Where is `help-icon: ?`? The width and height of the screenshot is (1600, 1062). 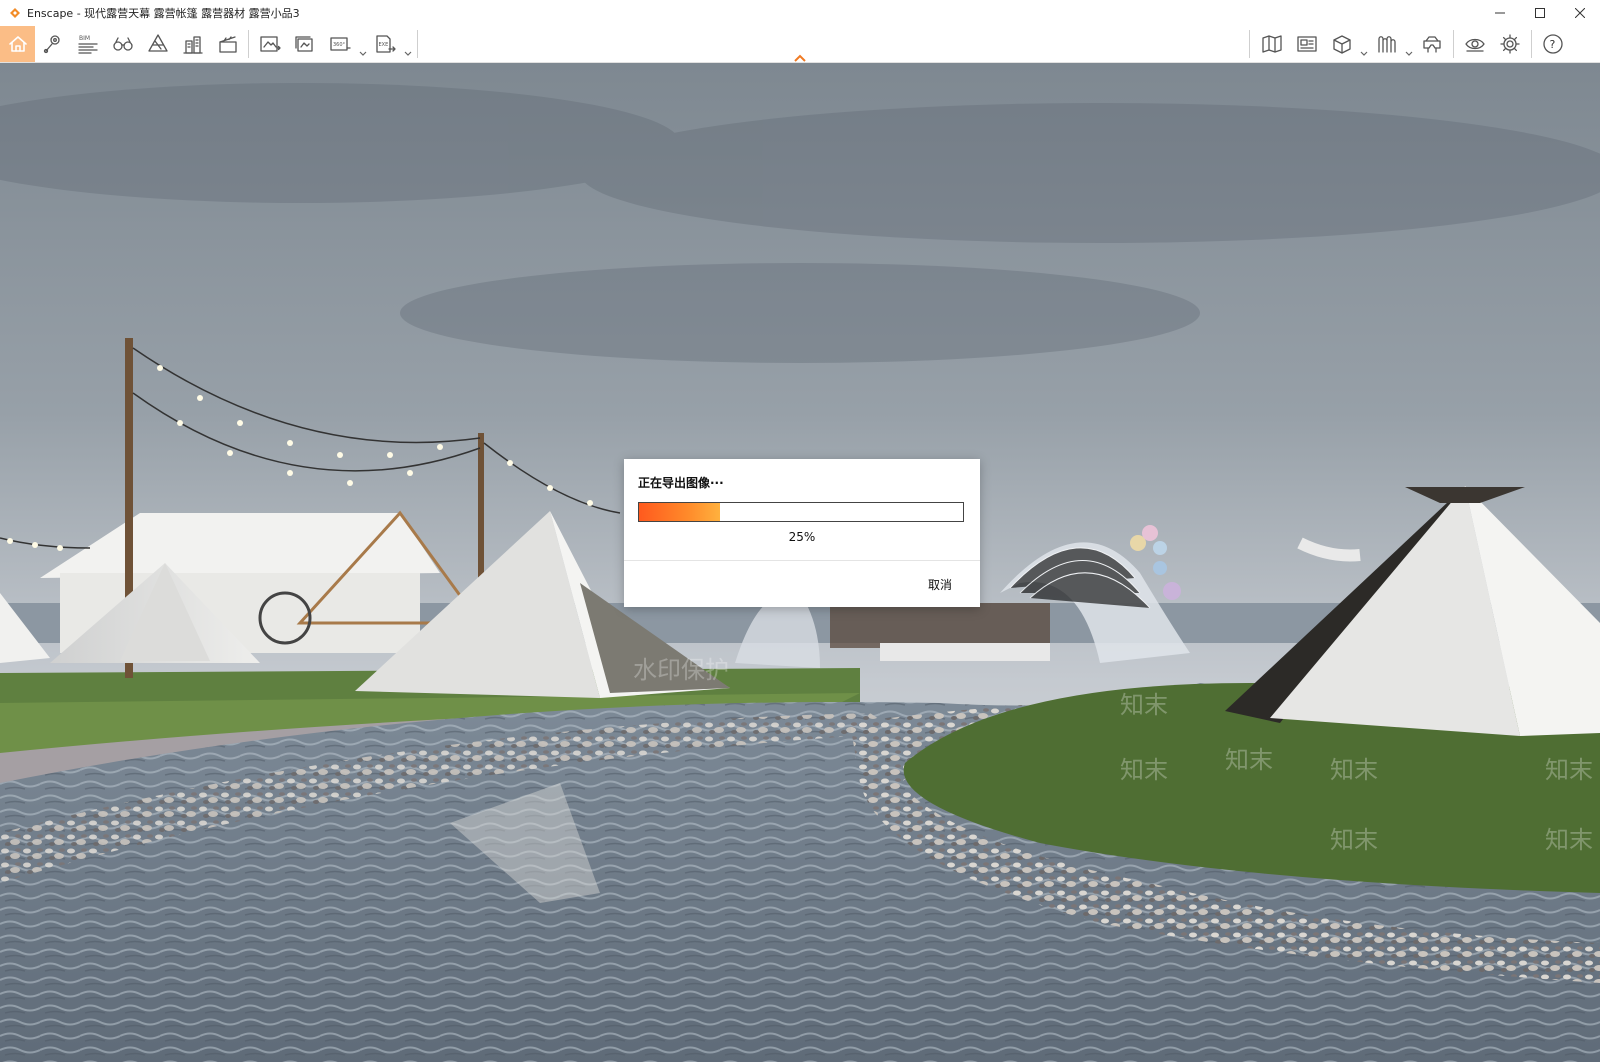
help-icon: ? is located at coordinates (1553, 44).